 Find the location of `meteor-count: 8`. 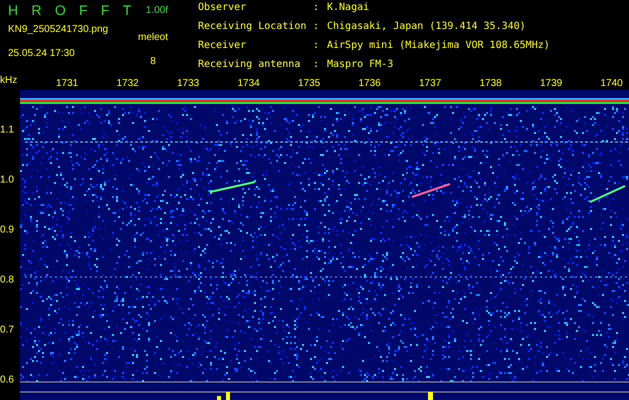

meteor-count: 8 is located at coordinates (153, 61).